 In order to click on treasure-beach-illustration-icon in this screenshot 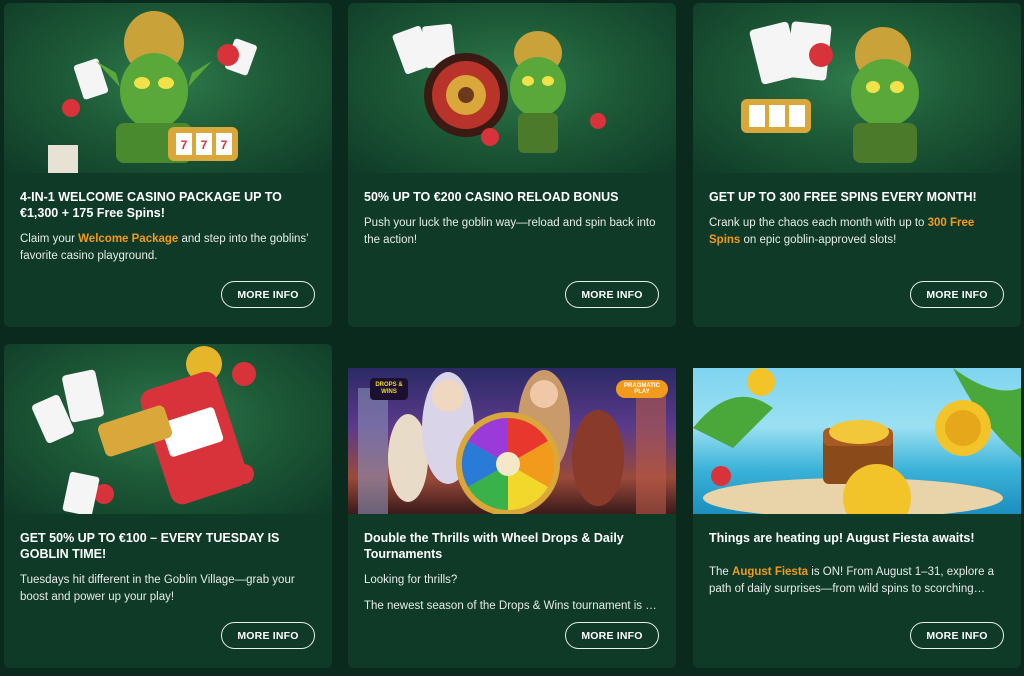, I will do `click(857, 441)`.